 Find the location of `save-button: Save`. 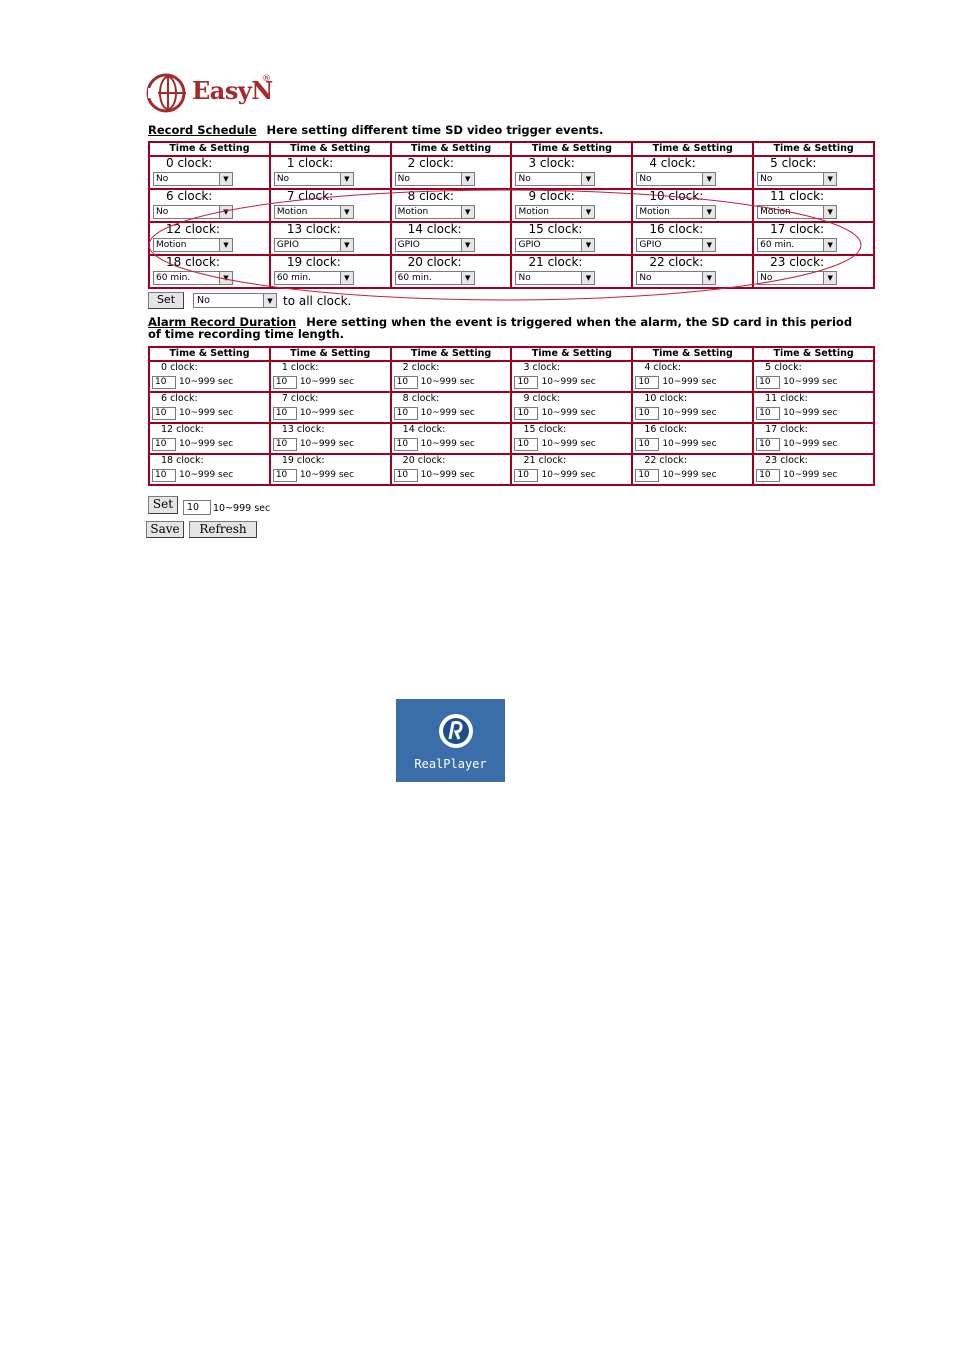

save-button: Save is located at coordinates (165, 529).